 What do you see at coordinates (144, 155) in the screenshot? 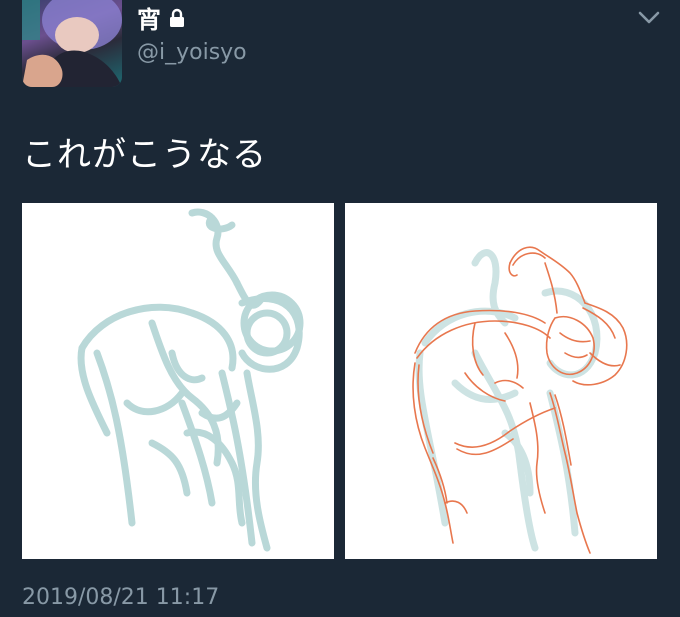
I see `tweet-text: これがこうなる` at bounding box center [144, 155].